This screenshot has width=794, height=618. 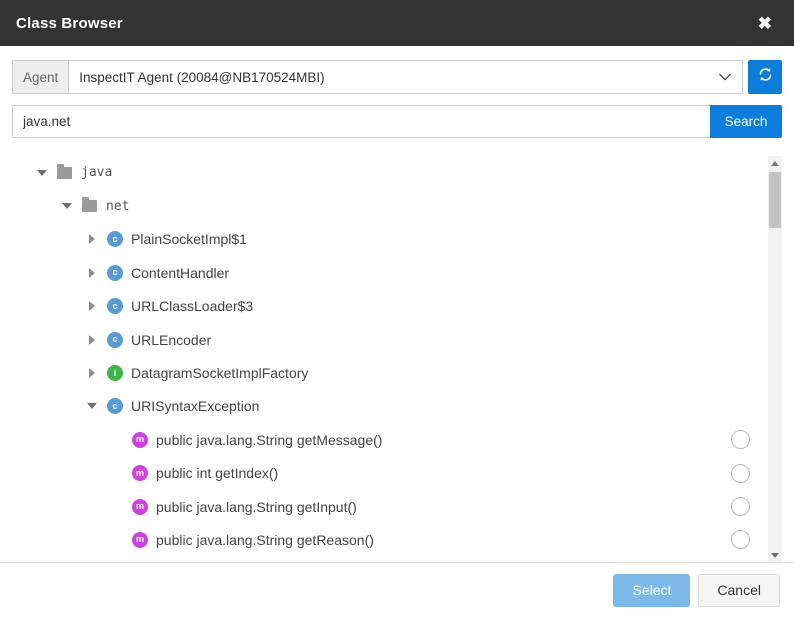 What do you see at coordinates (387, 439) in the screenshot?
I see `tree-node: m public java.lang.String getMessage()` at bounding box center [387, 439].